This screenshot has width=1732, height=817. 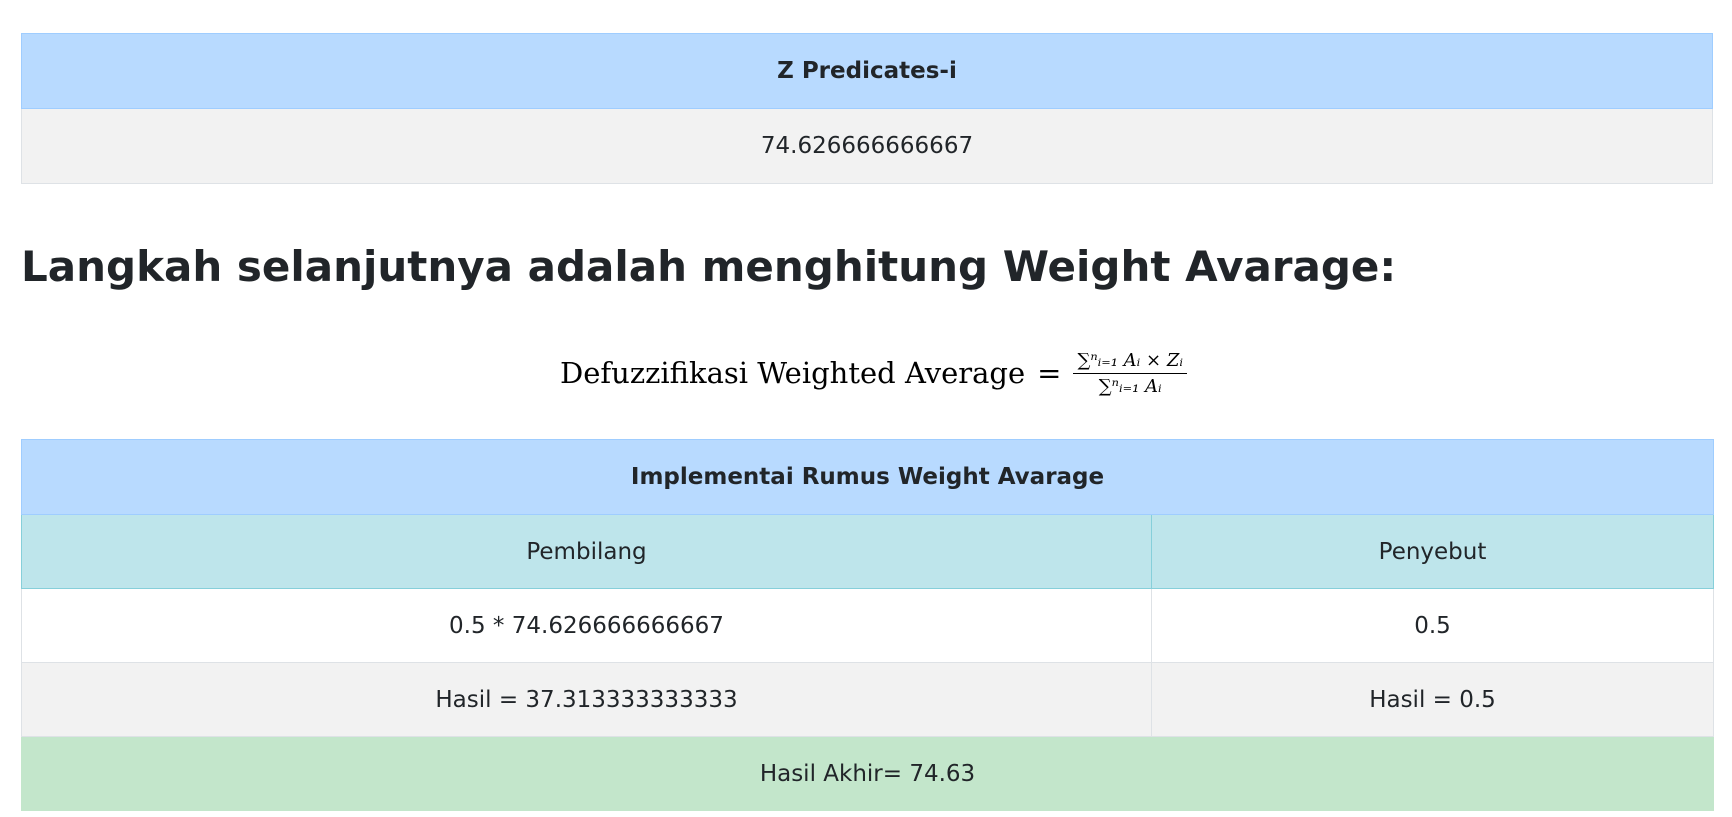 What do you see at coordinates (586, 699) in the screenshot?
I see `table-cell: Hasil = 37.313333333333` at bounding box center [586, 699].